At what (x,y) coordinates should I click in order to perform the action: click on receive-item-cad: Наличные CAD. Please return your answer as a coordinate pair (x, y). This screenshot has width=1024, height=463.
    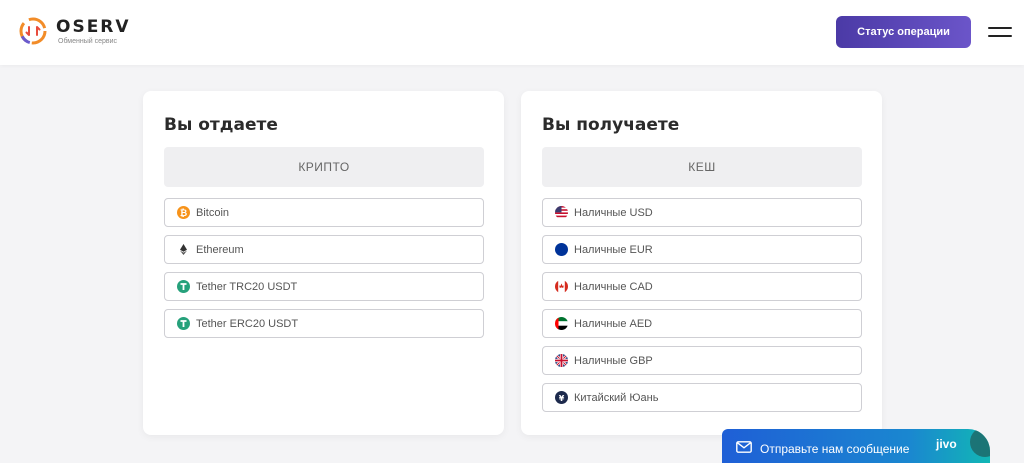
    Looking at the image, I should click on (702, 286).